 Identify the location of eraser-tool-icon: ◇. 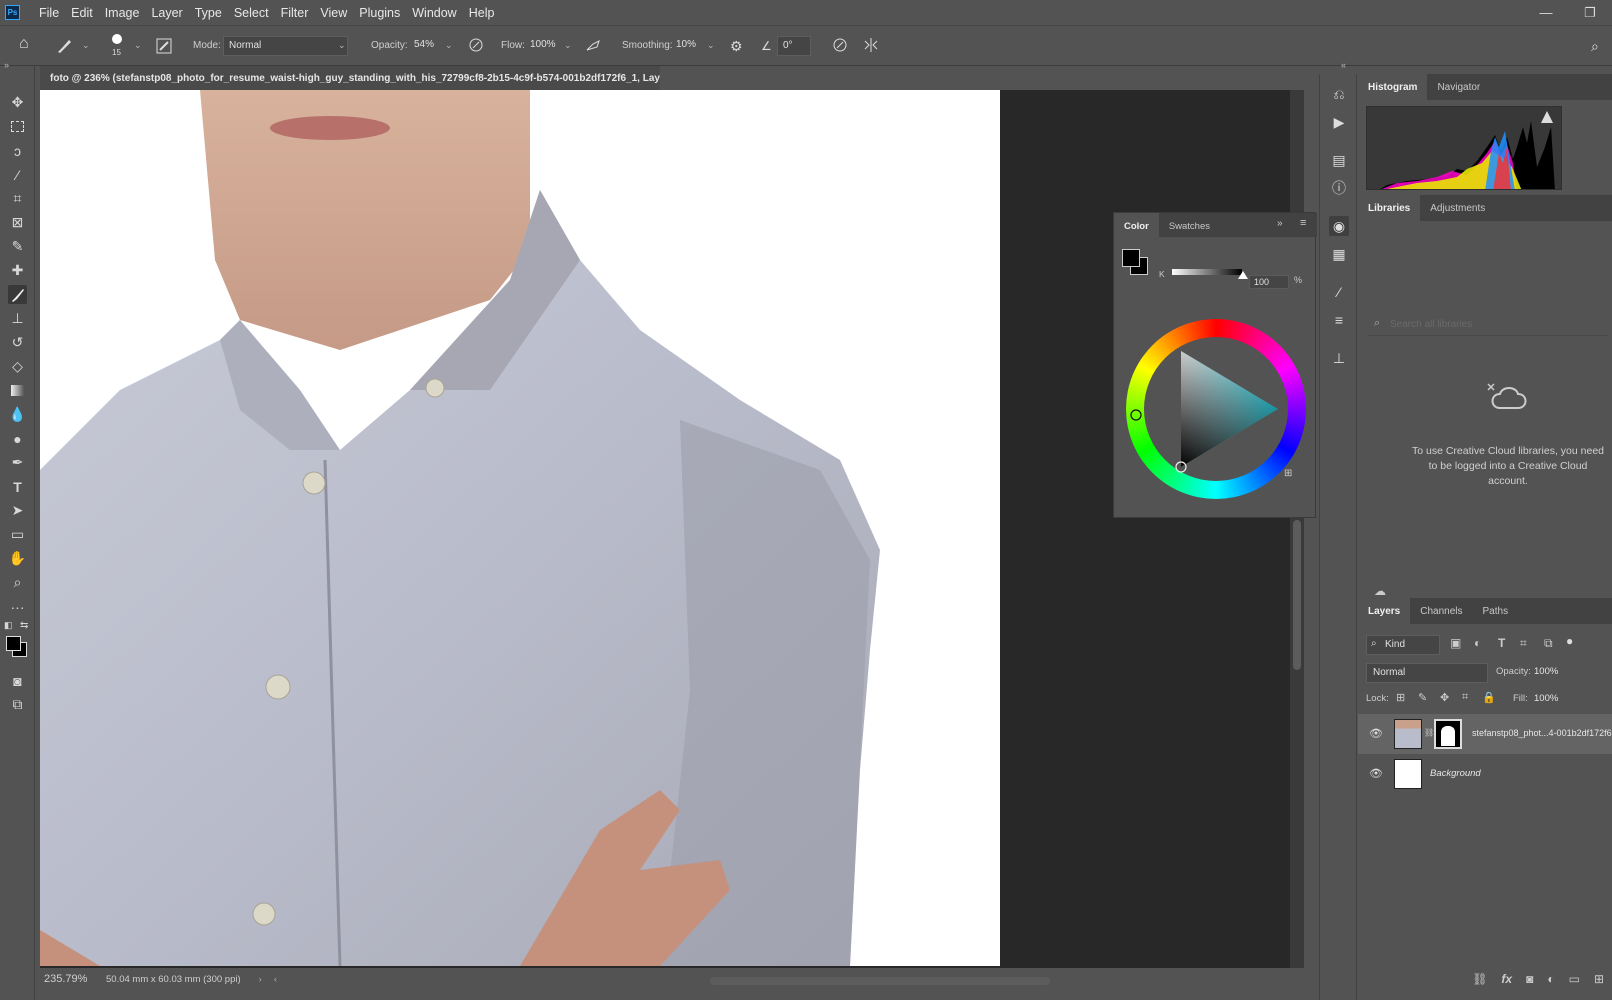
(17, 366).